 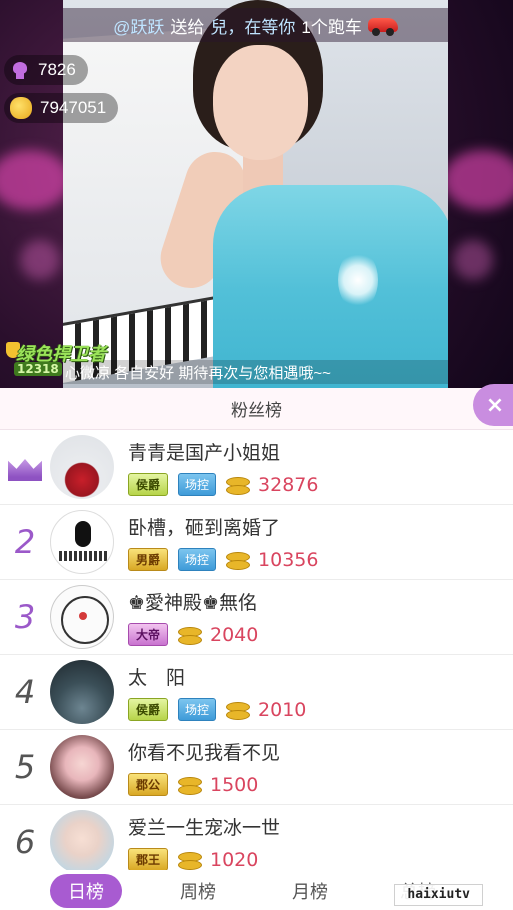 What do you see at coordinates (148, 784) in the screenshot?
I see `noble-badge: 郡公` at bounding box center [148, 784].